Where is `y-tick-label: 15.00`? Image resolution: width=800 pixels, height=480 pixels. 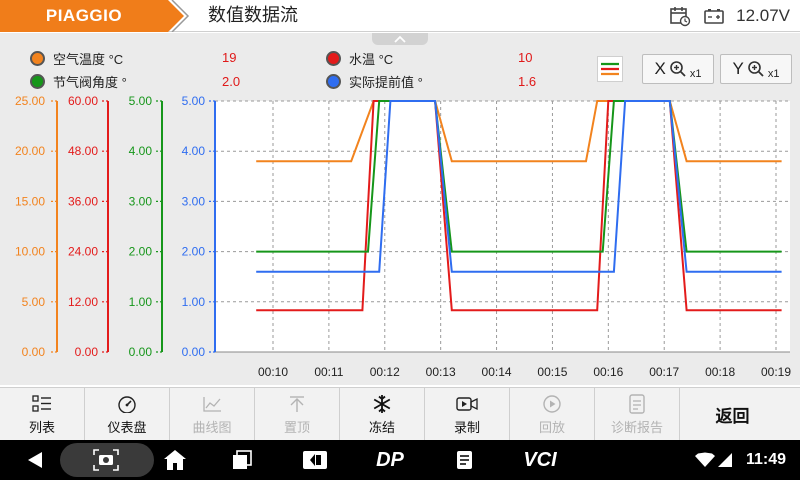 y-tick-label: 15.00 is located at coordinates (30, 201).